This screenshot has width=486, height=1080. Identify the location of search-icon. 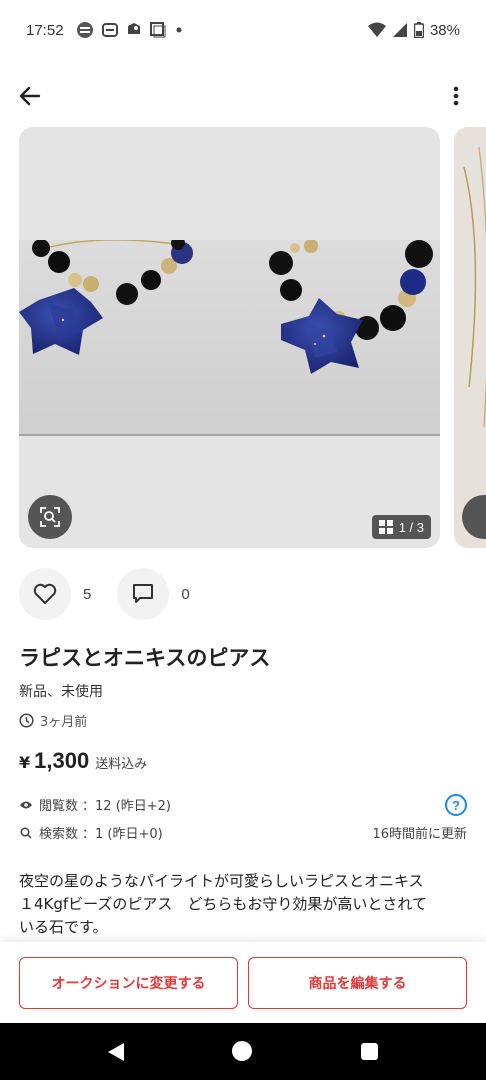
(26, 832).